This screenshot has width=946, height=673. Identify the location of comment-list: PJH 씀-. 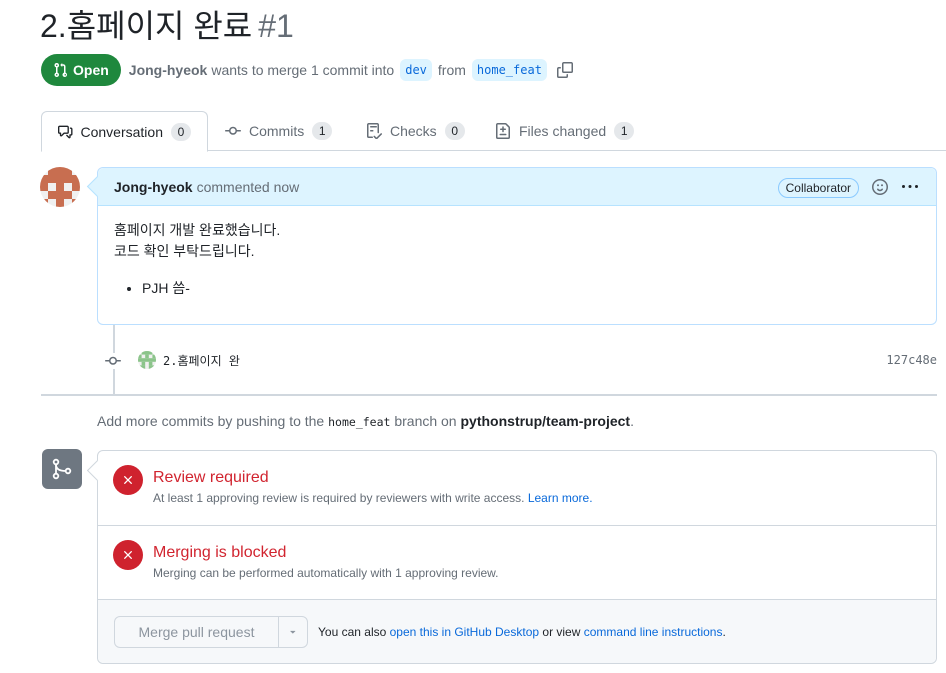
(517, 288).